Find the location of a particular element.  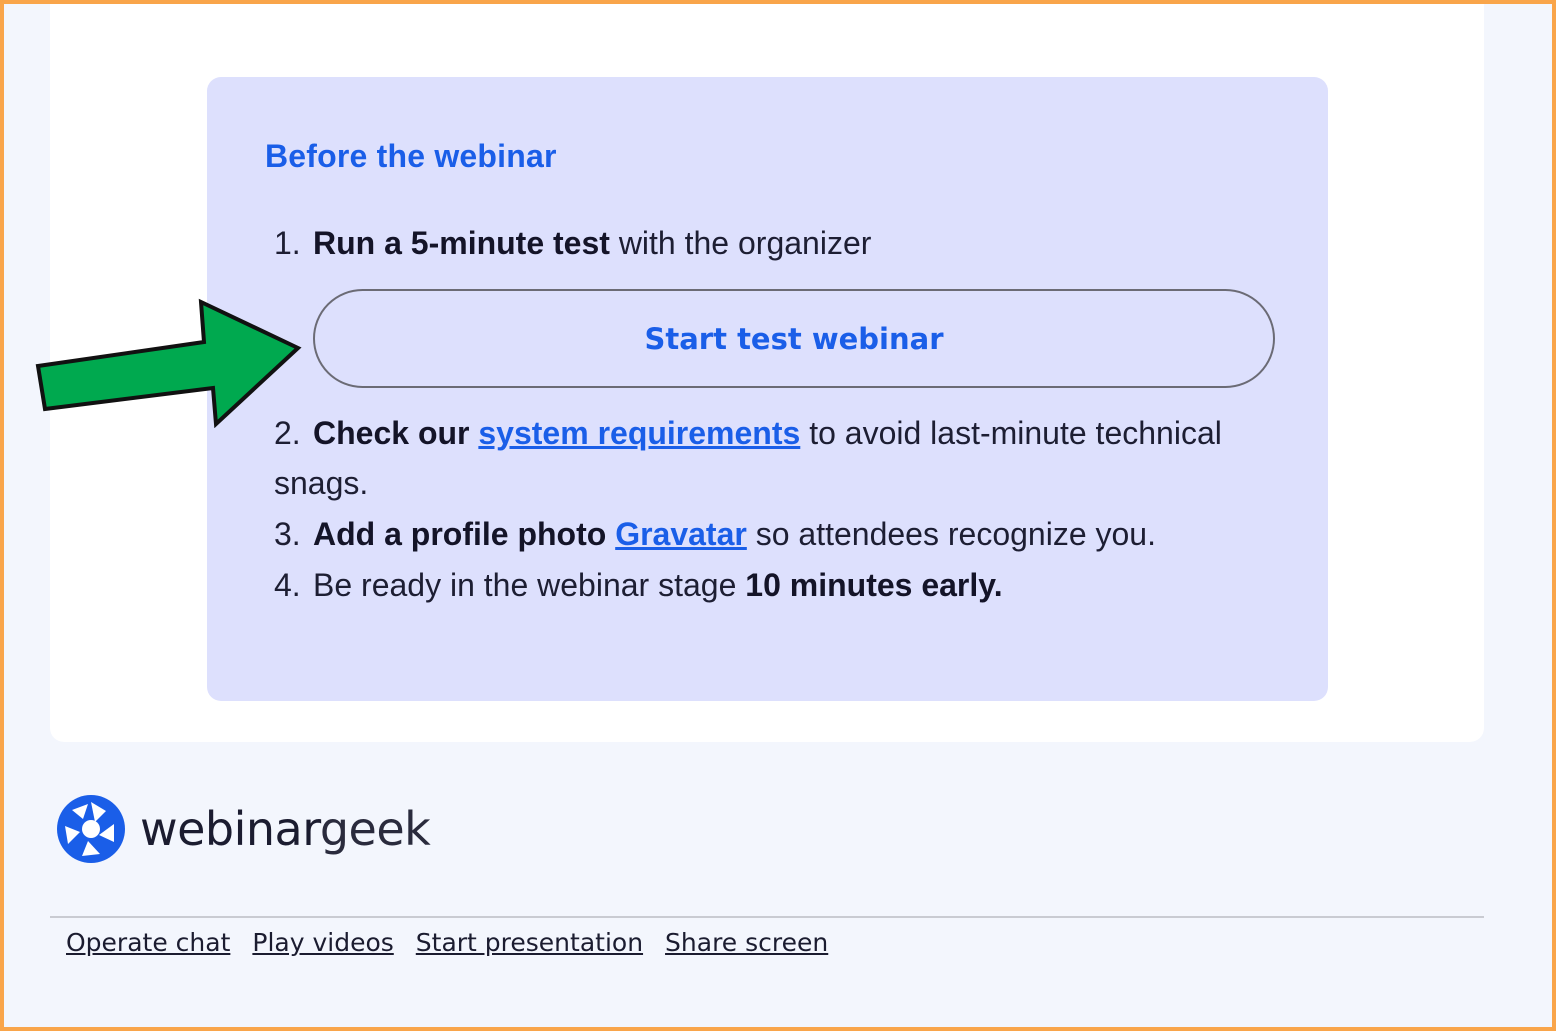

gravatar-link: Gravatar is located at coordinates (681, 534).